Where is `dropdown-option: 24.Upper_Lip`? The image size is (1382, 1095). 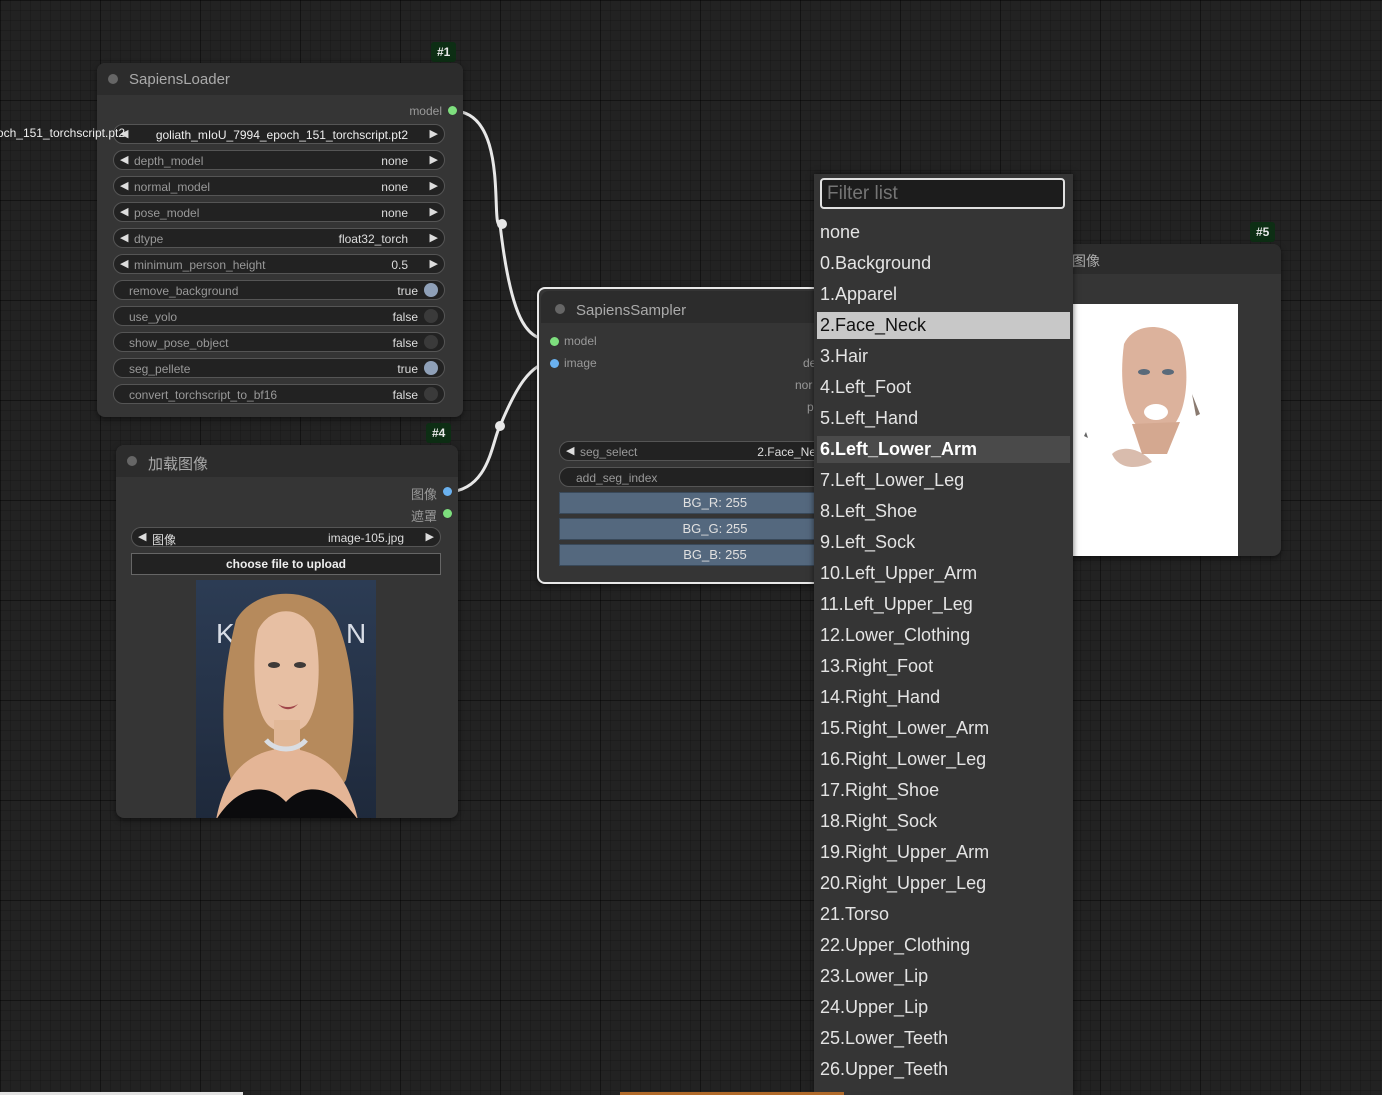 dropdown-option: 24.Upper_Lip is located at coordinates (943, 1007).